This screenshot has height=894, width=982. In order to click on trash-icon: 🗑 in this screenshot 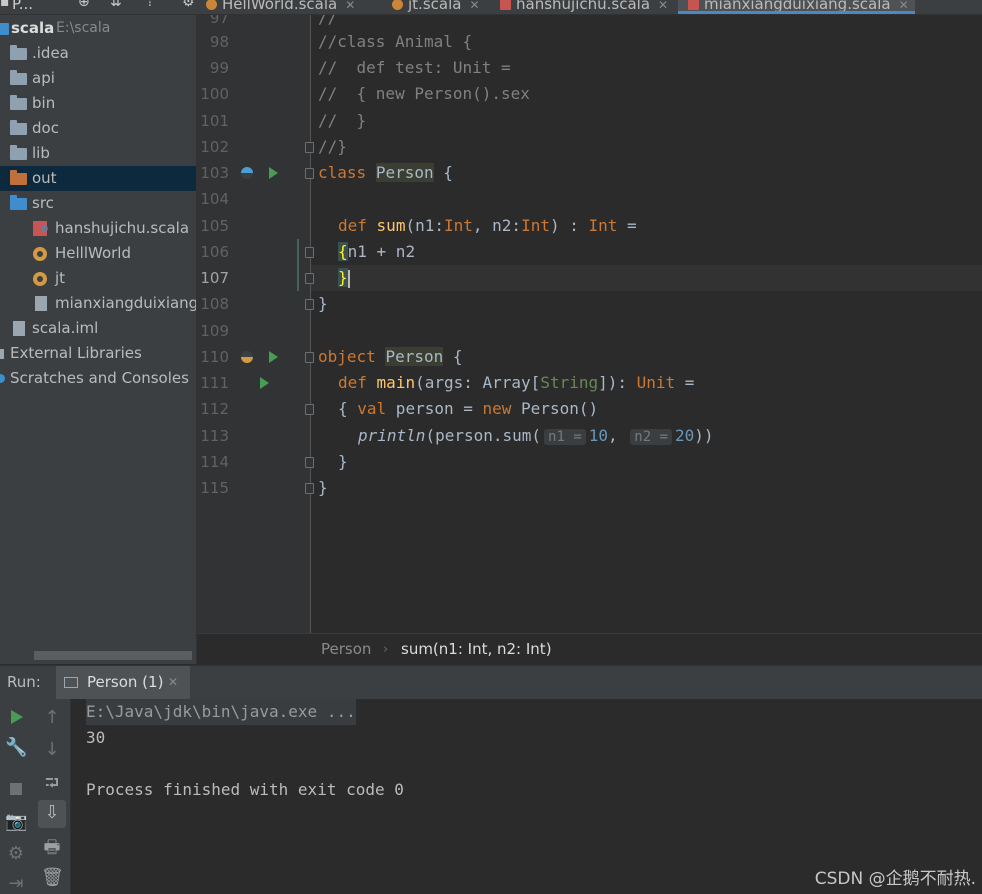, I will do `click(52, 877)`.